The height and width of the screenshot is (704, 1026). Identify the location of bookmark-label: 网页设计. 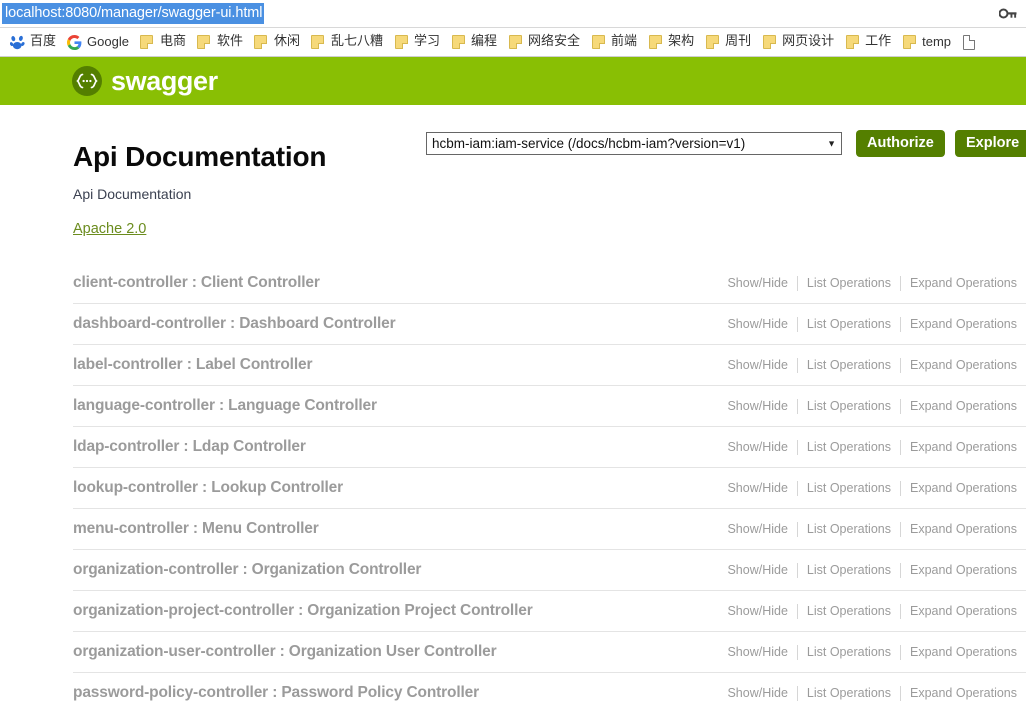
(808, 41).